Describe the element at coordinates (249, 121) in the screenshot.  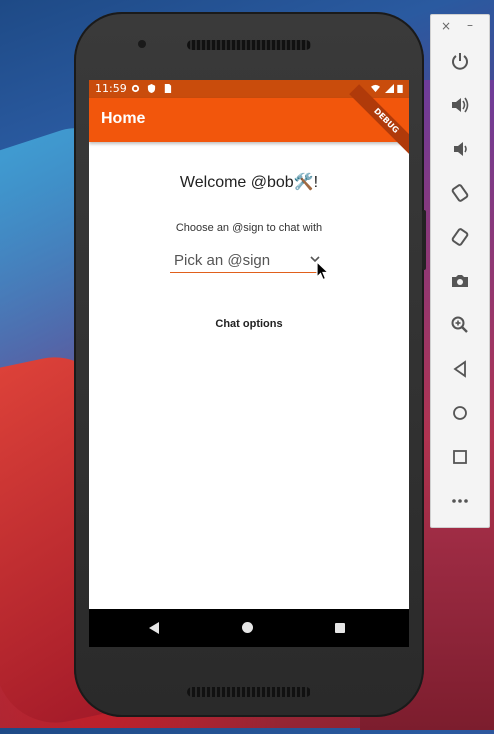
I see `app-bar: Home DEBUG` at that location.